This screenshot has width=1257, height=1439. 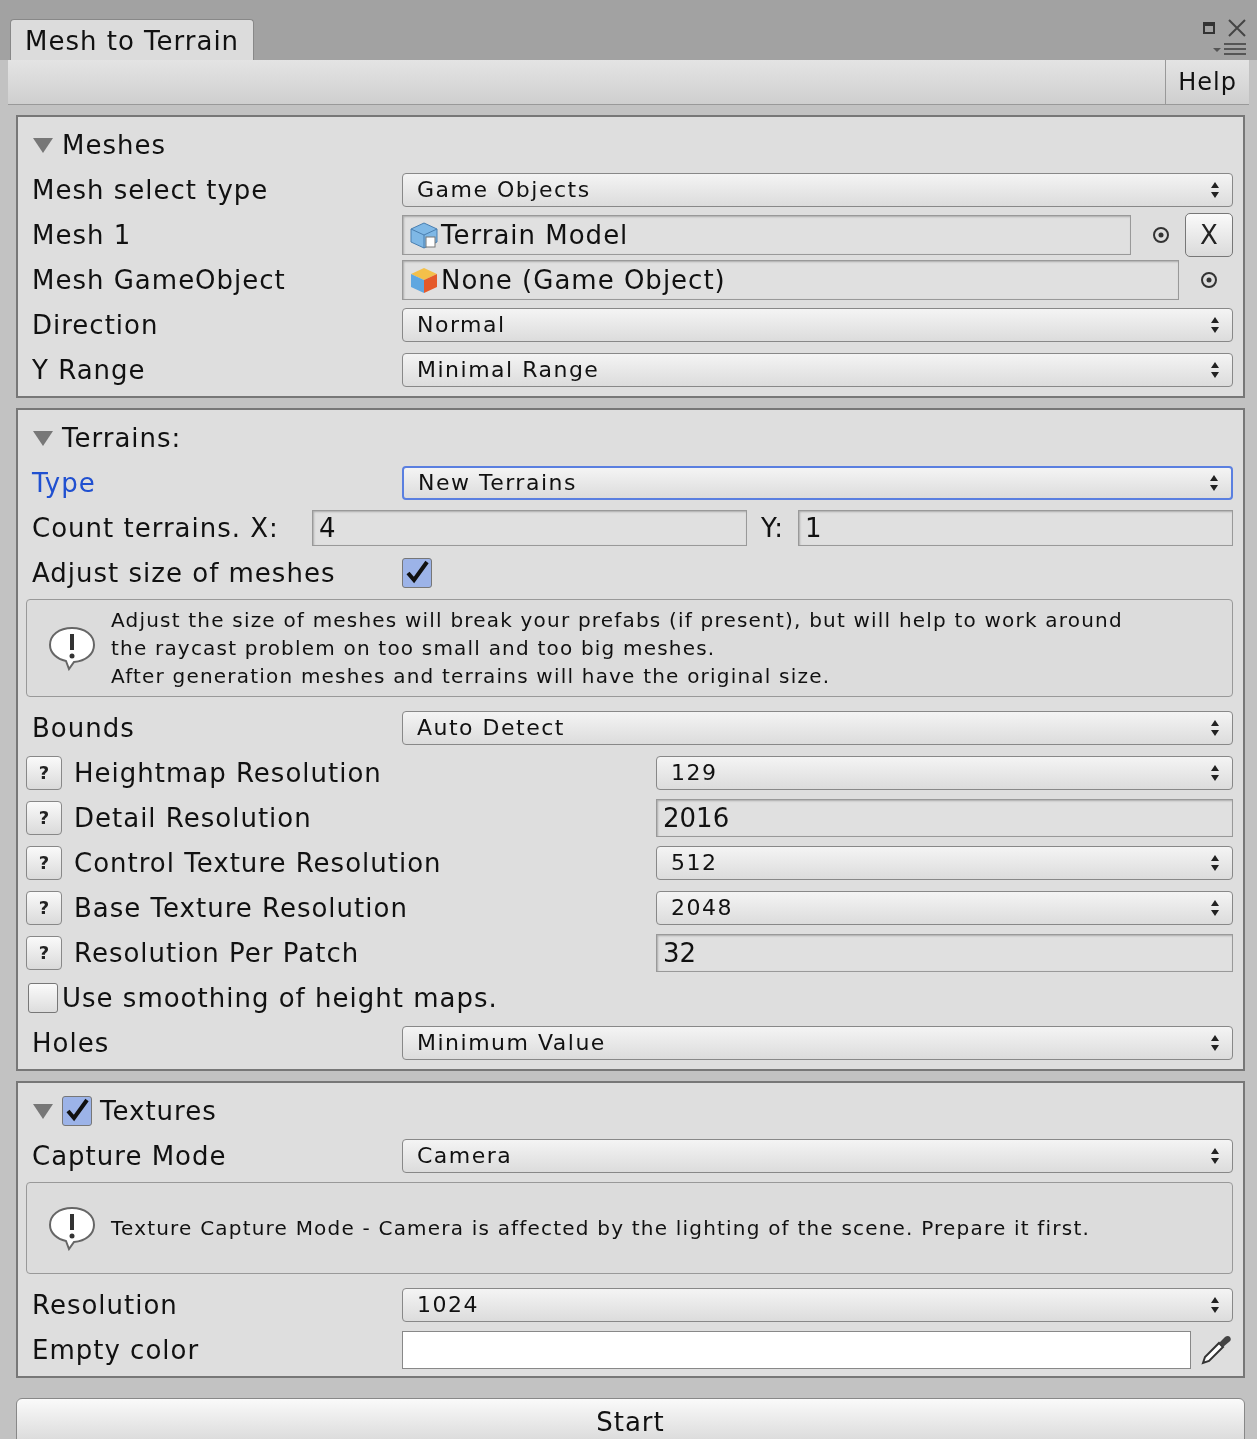 What do you see at coordinates (64, 482) in the screenshot?
I see `field-label: Type` at bounding box center [64, 482].